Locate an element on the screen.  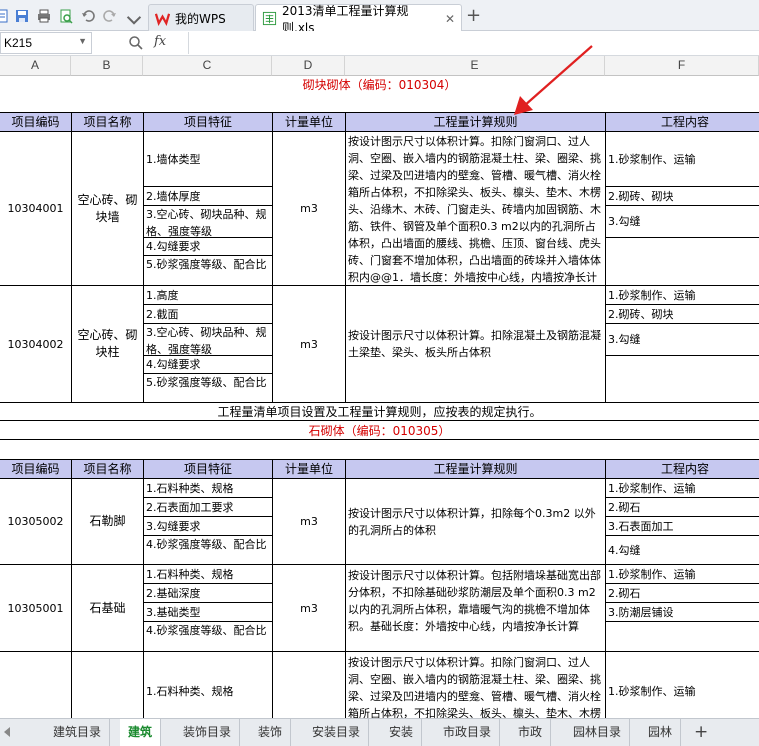
content-cell: 4.勾缝 is located at coordinates (682, 550).